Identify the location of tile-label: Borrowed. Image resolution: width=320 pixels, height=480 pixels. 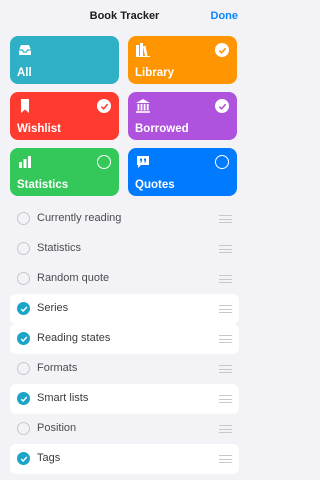
(162, 129).